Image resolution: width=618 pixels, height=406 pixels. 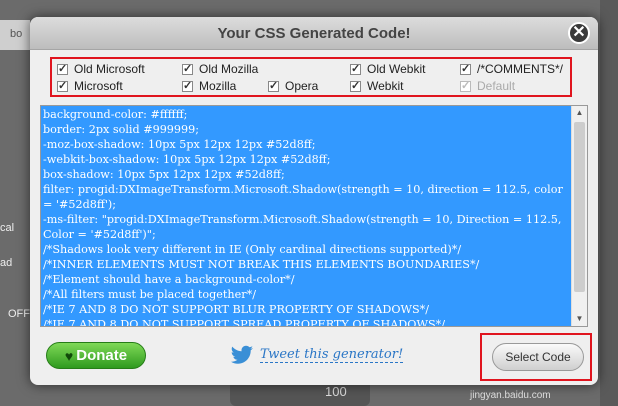 I want to click on scroll-down-icon: ▼, so click(x=579, y=319).